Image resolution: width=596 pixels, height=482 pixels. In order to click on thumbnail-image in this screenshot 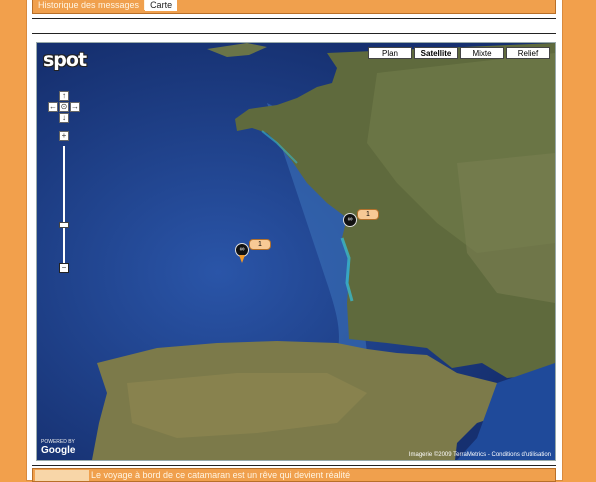, I will do `click(62, 475)`.